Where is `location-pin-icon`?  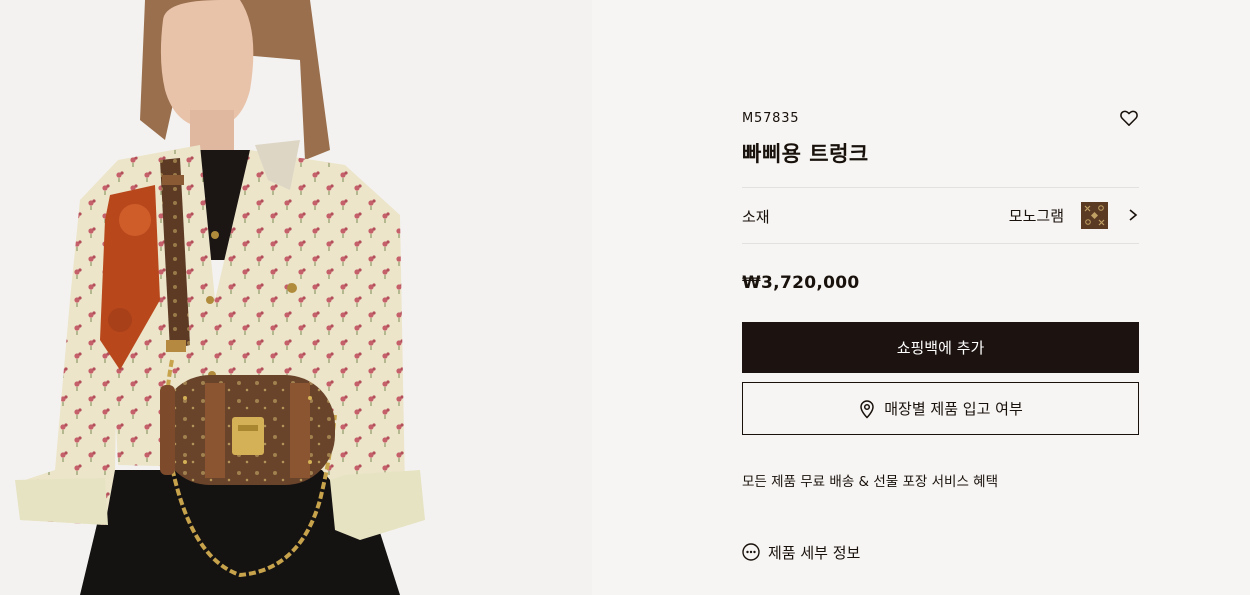 location-pin-icon is located at coordinates (867, 409).